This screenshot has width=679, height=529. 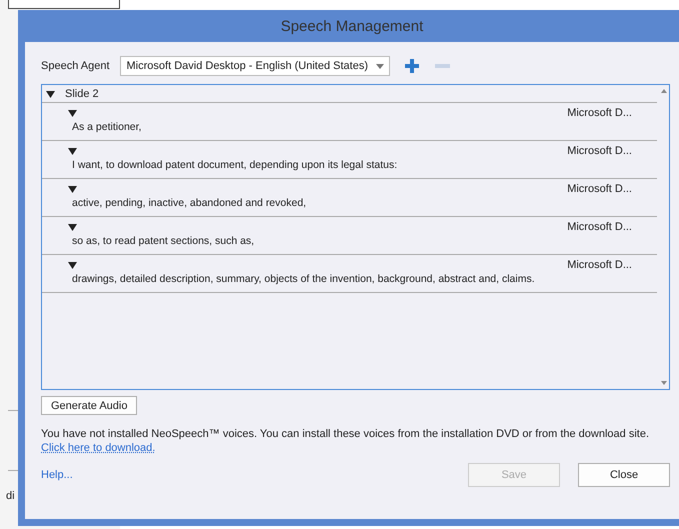 I want to click on plus-icon, so click(x=412, y=66).